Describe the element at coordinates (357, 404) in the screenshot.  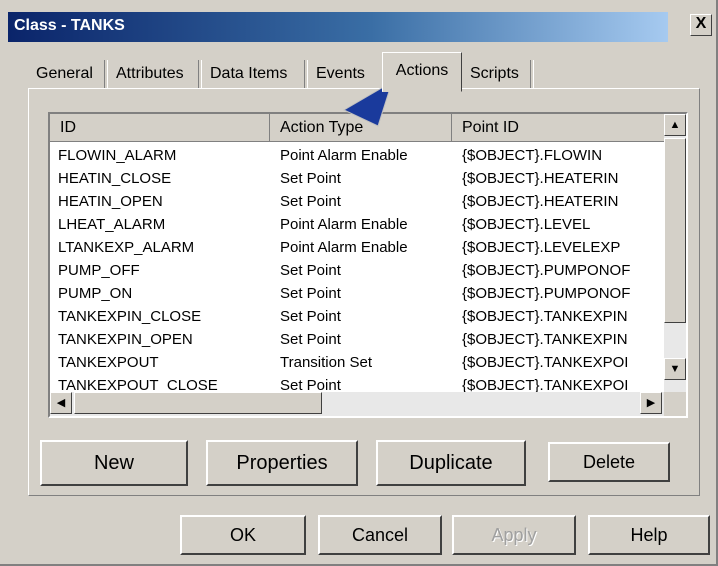
I see `horizontal-scrollbar: ◀ ▶` at that location.